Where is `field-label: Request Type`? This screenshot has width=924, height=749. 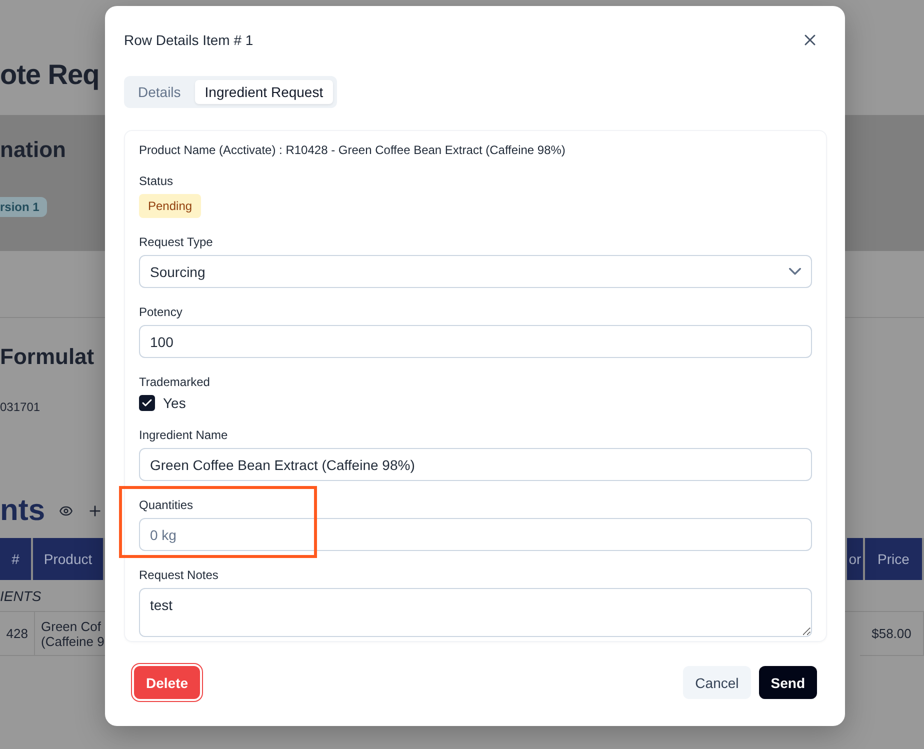 field-label: Request Type is located at coordinates (176, 242).